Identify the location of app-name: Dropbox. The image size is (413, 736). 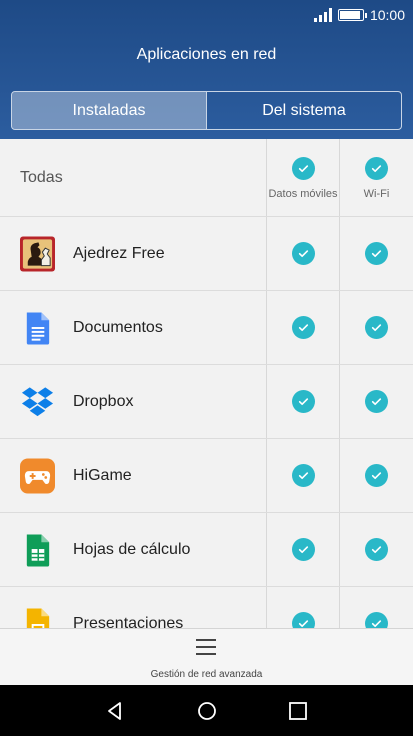
(103, 401).